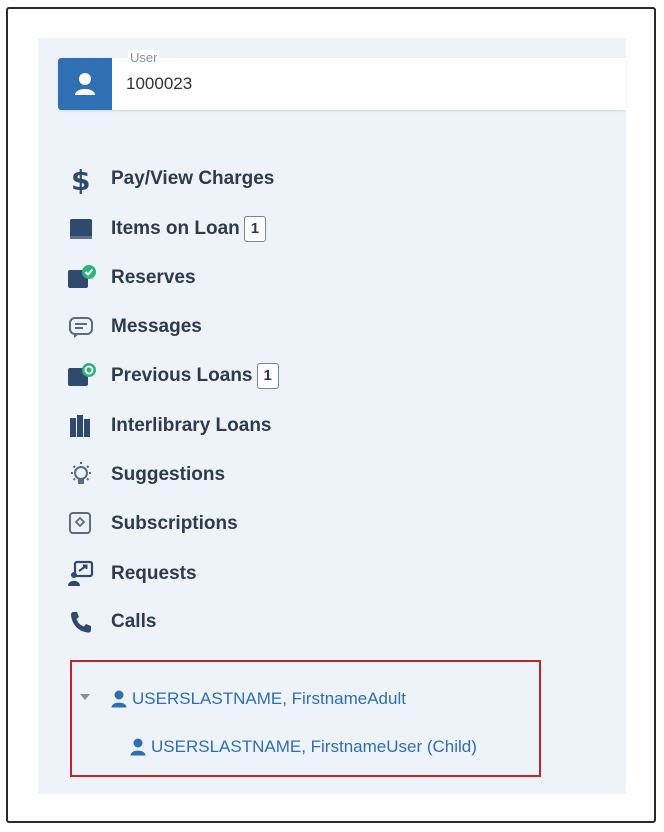 Image resolution: width=664 pixels, height=832 pixels. What do you see at coordinates (83, 278) in the screenshot?
I see `reserve-book-icon` at bounding box center [83, 278].